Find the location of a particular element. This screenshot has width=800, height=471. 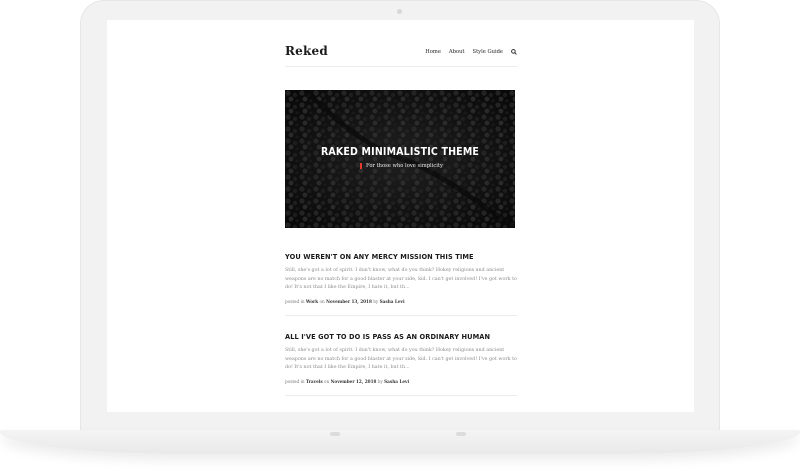

main-nav: Home About Style Guide is located at coordinates (471, 52).